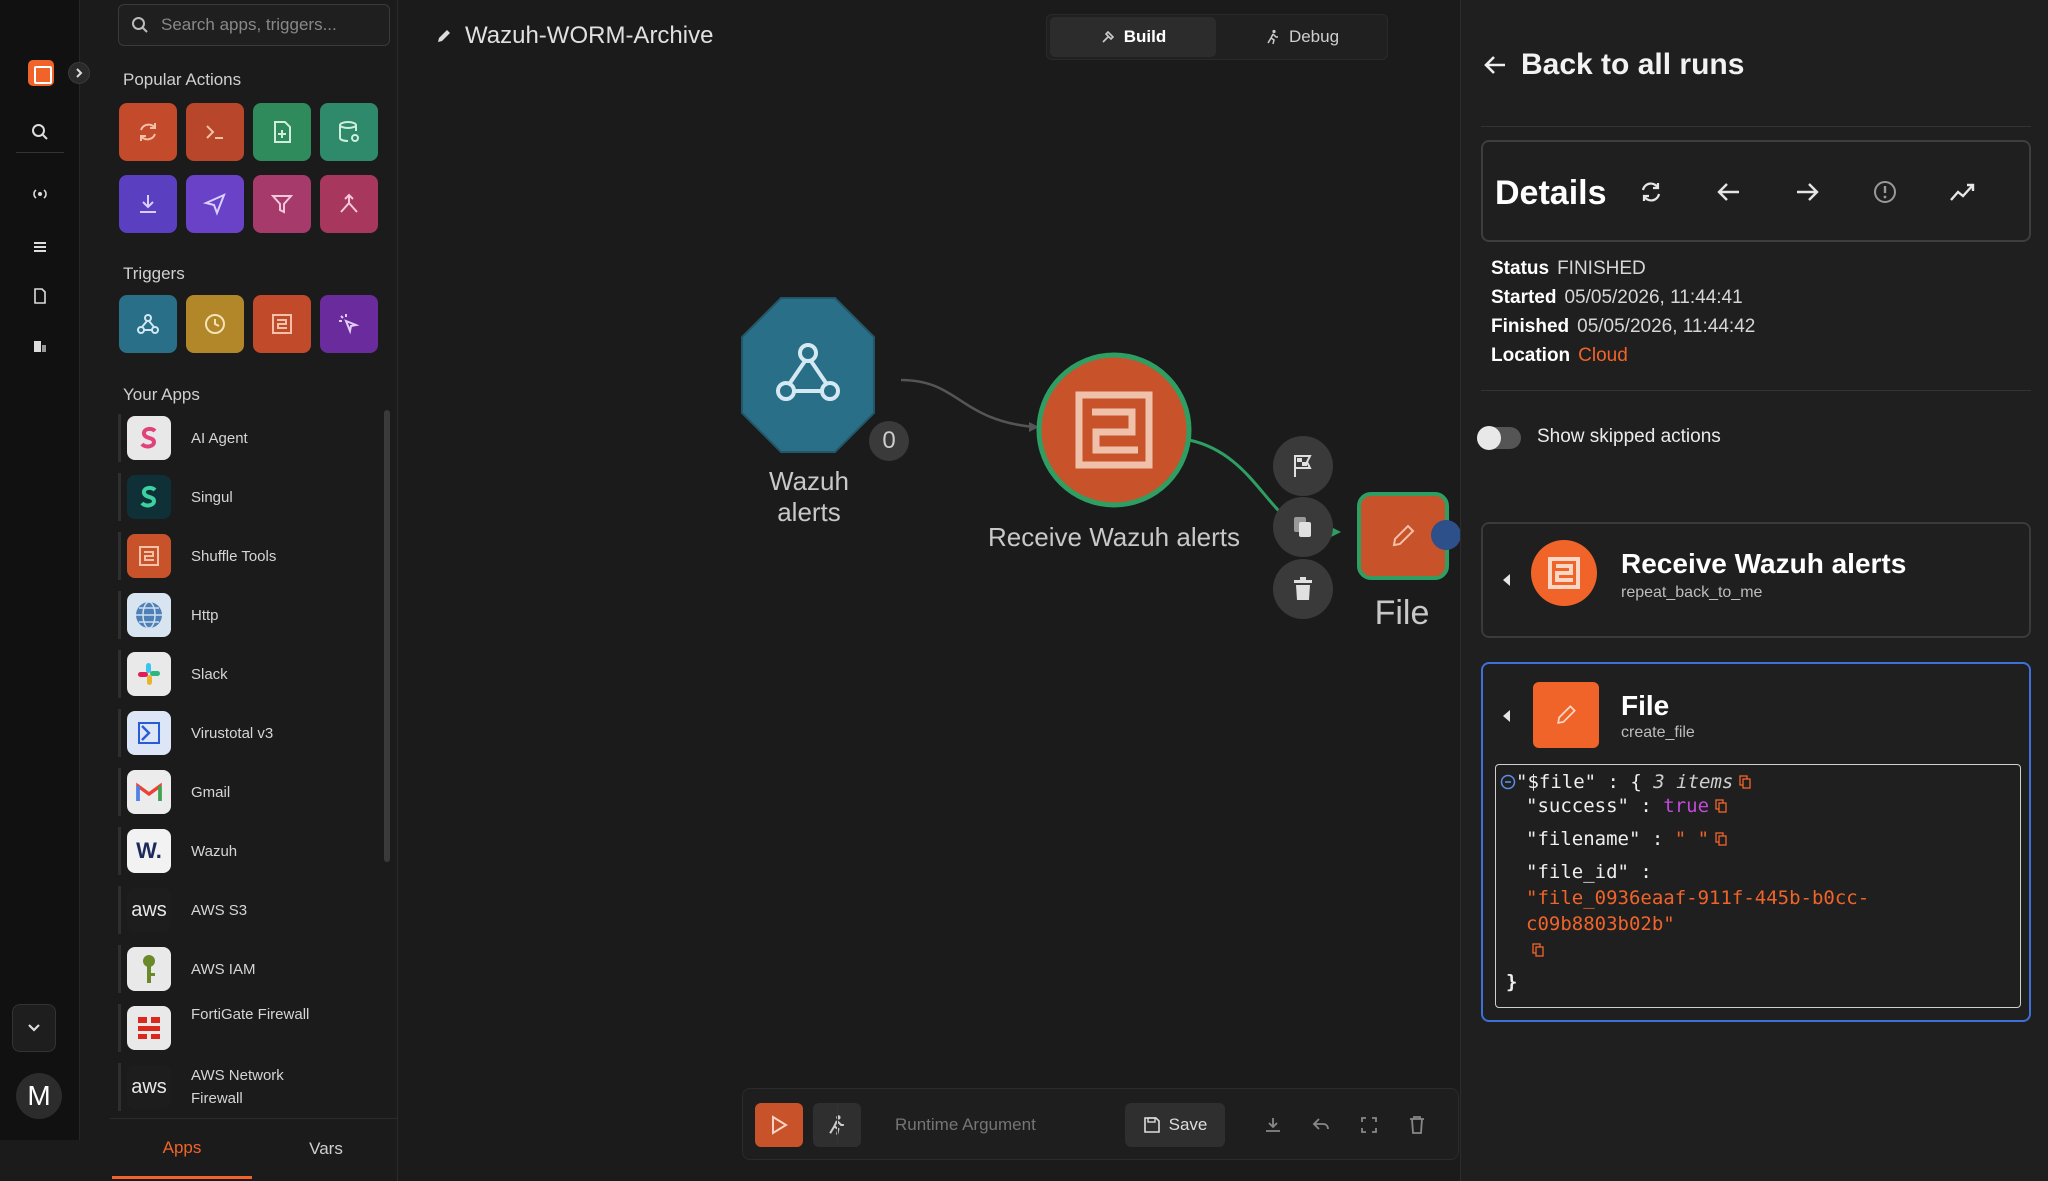 The image size is (2048, 1181). What do you see at coordinates (254, 851) in the screenshot?
I see `app-item-wazuh: W. Wazuh` at bounding box center [254, 851].